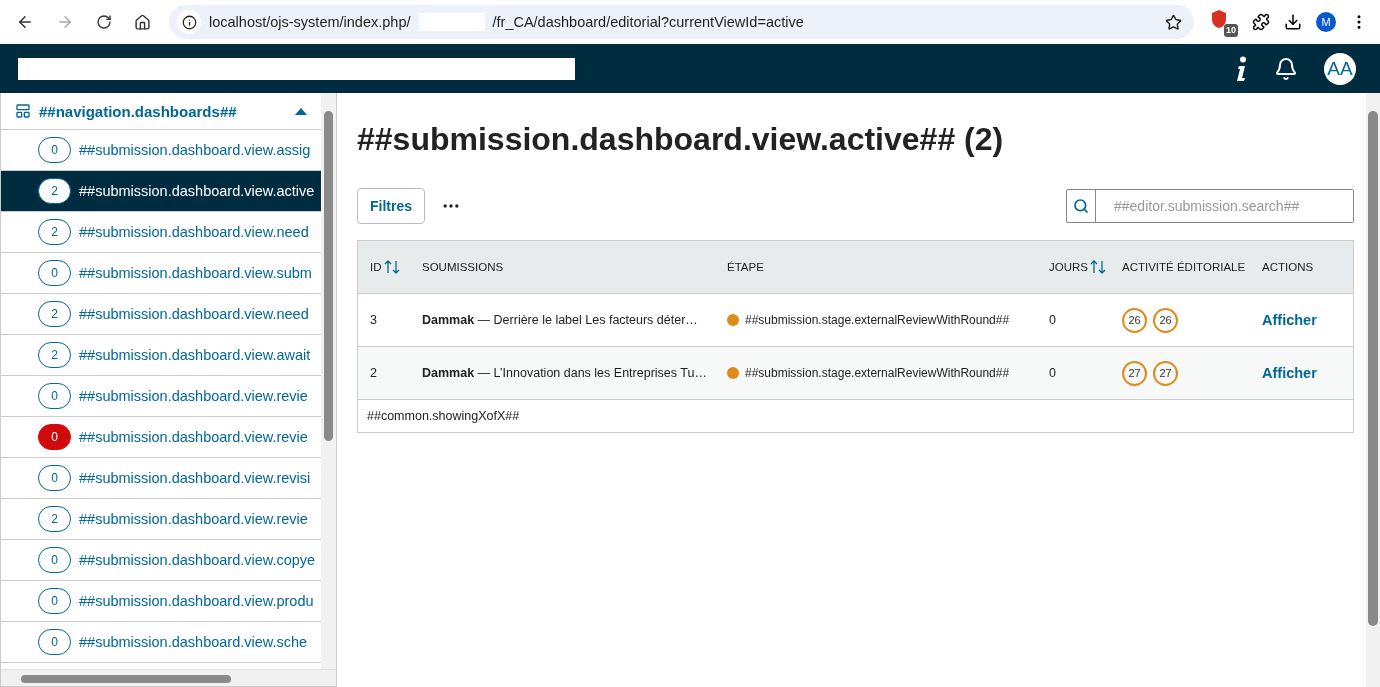  I want to click on filter-button: Filtres, so click(391, 206).